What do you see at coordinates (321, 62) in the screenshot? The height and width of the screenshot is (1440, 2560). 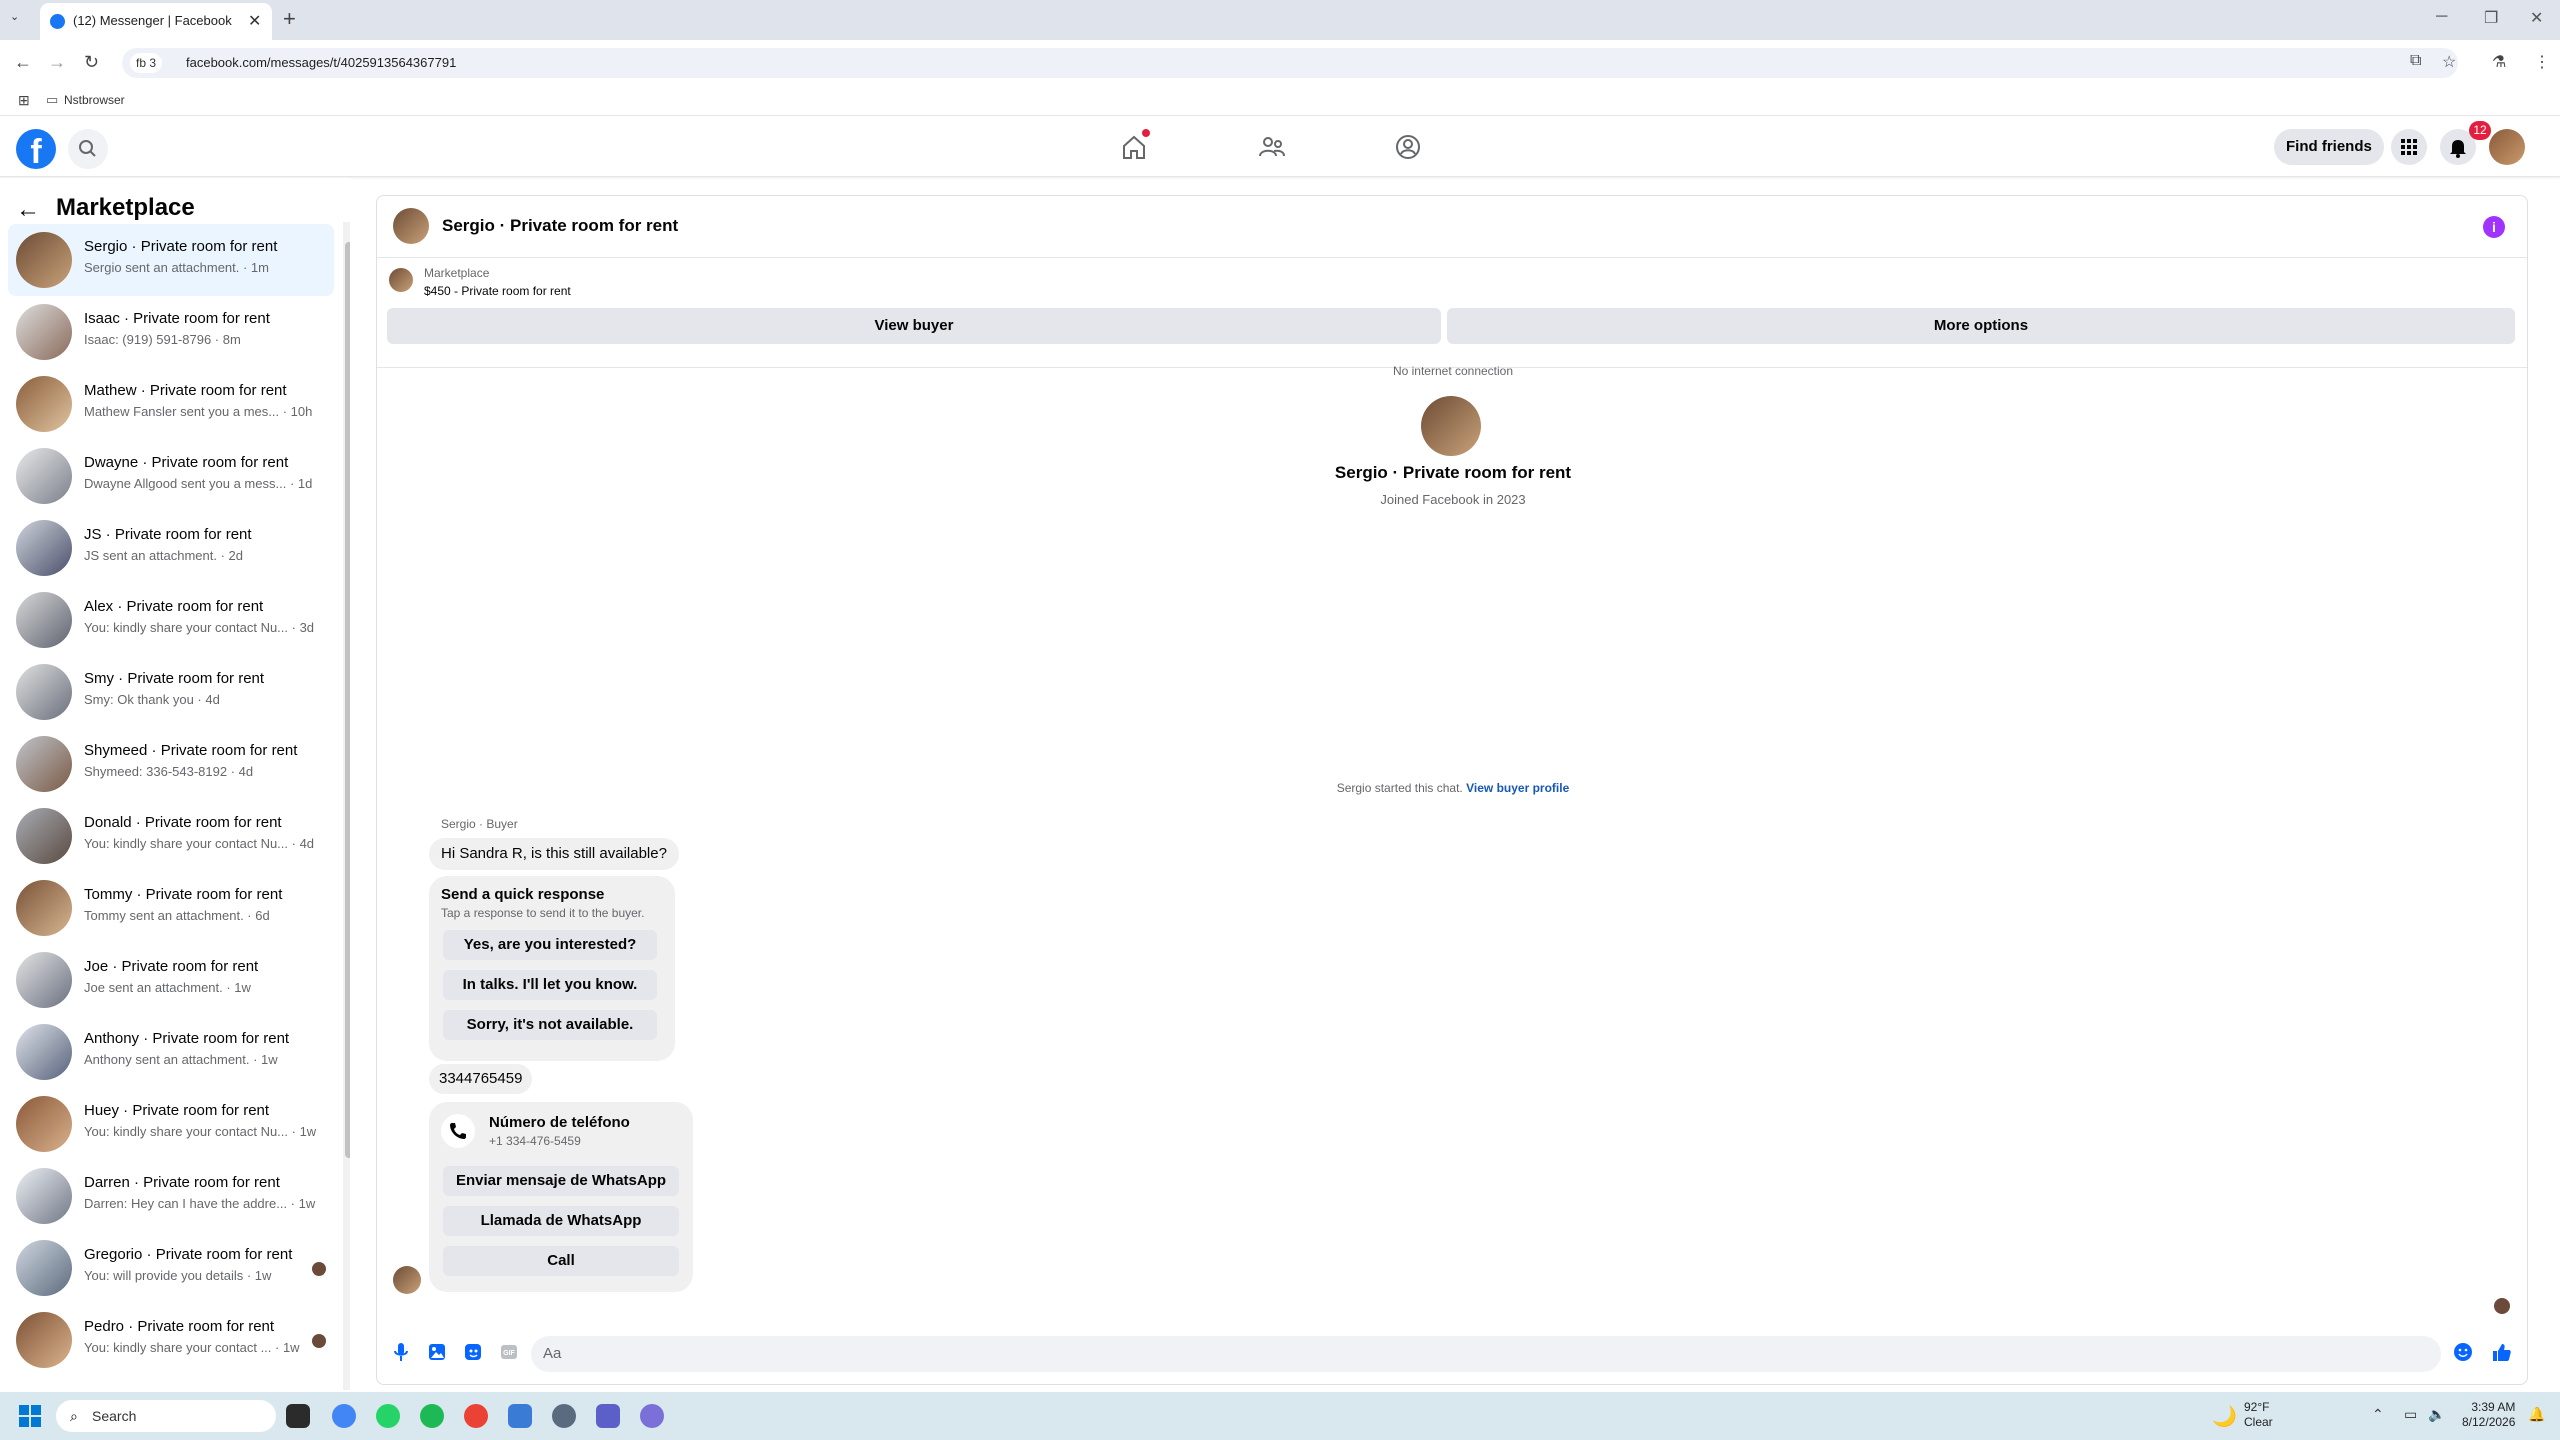 I see `url-text: facebook.com/messages/t/4025913564367791` at bounding box center [321, 62].